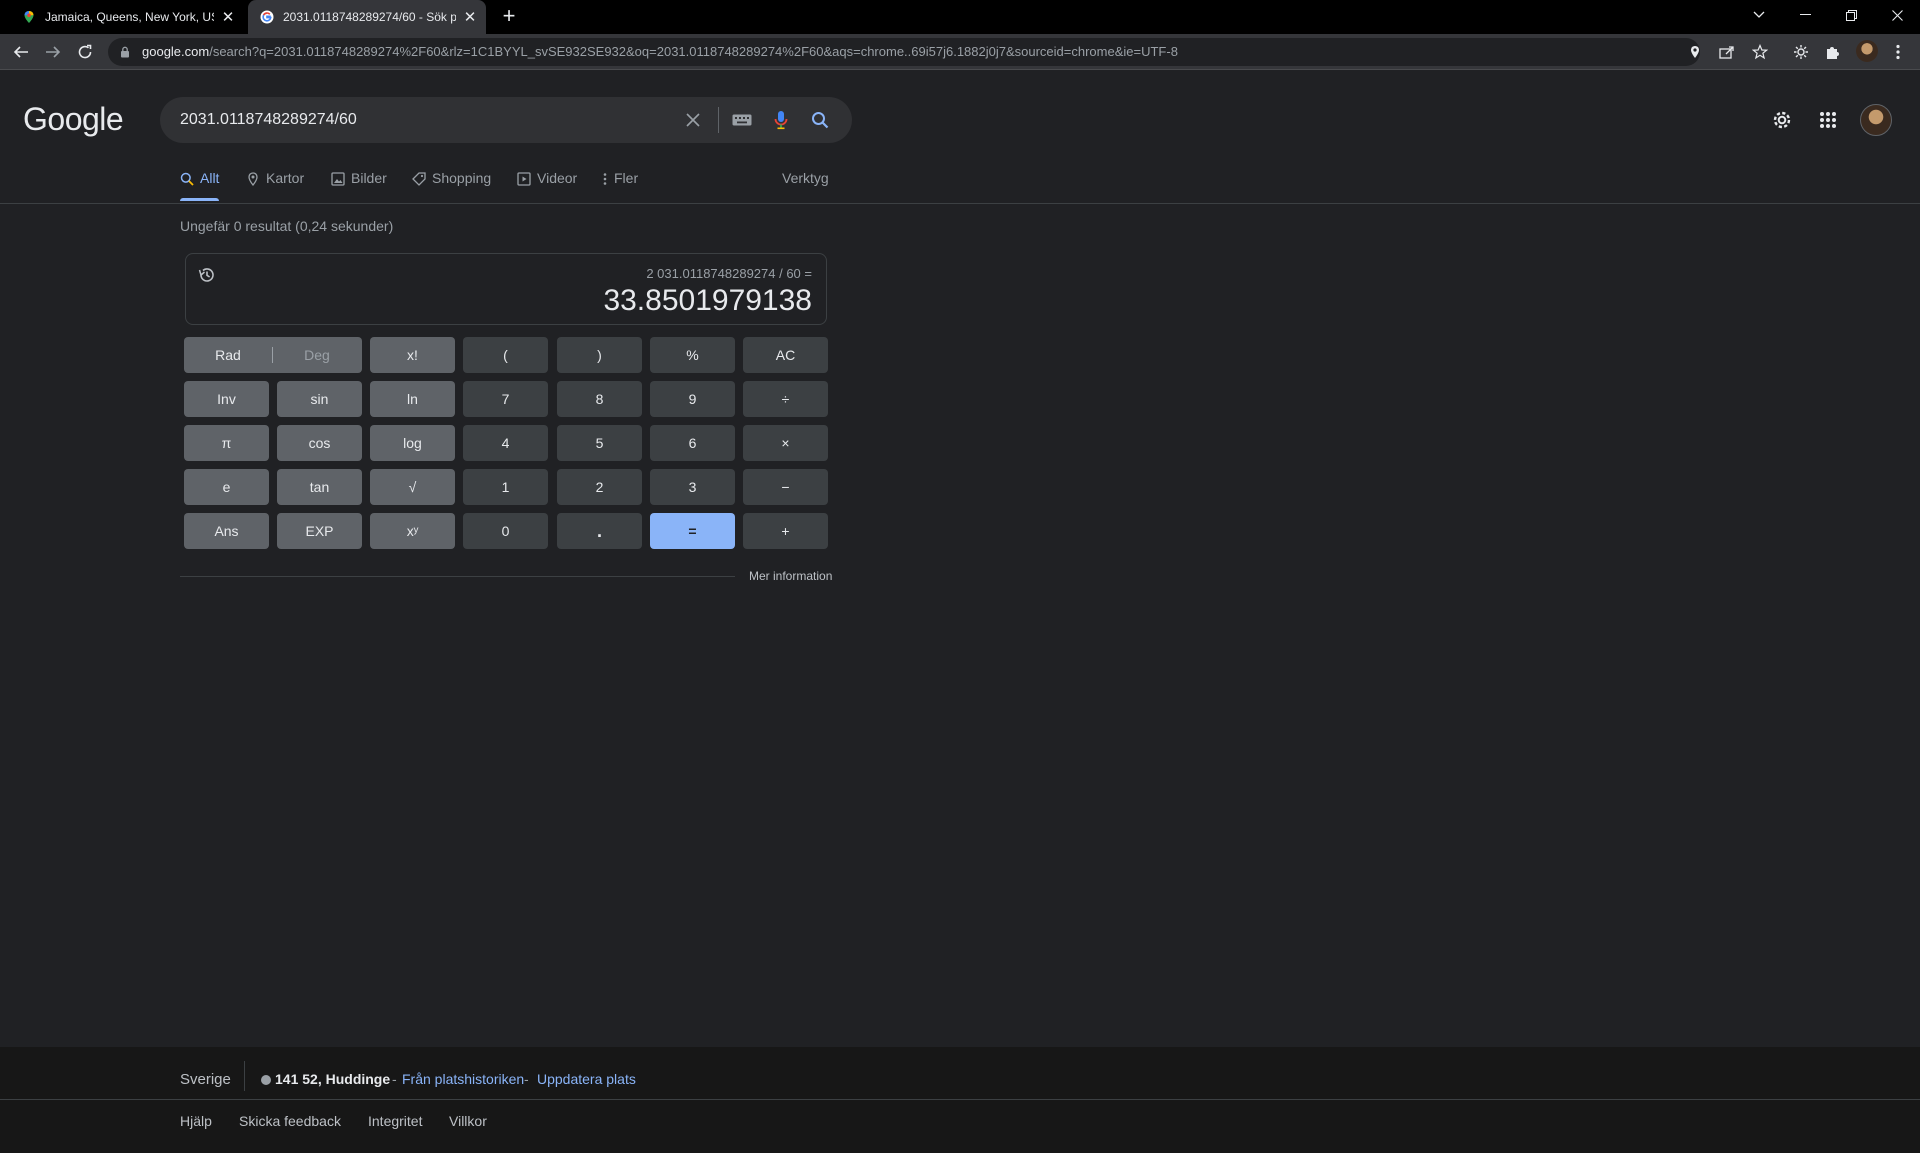  What do you see at coordinates (505, 531) in the screenshot?
I see `key-0: 0` at bounding box center [505, 531].